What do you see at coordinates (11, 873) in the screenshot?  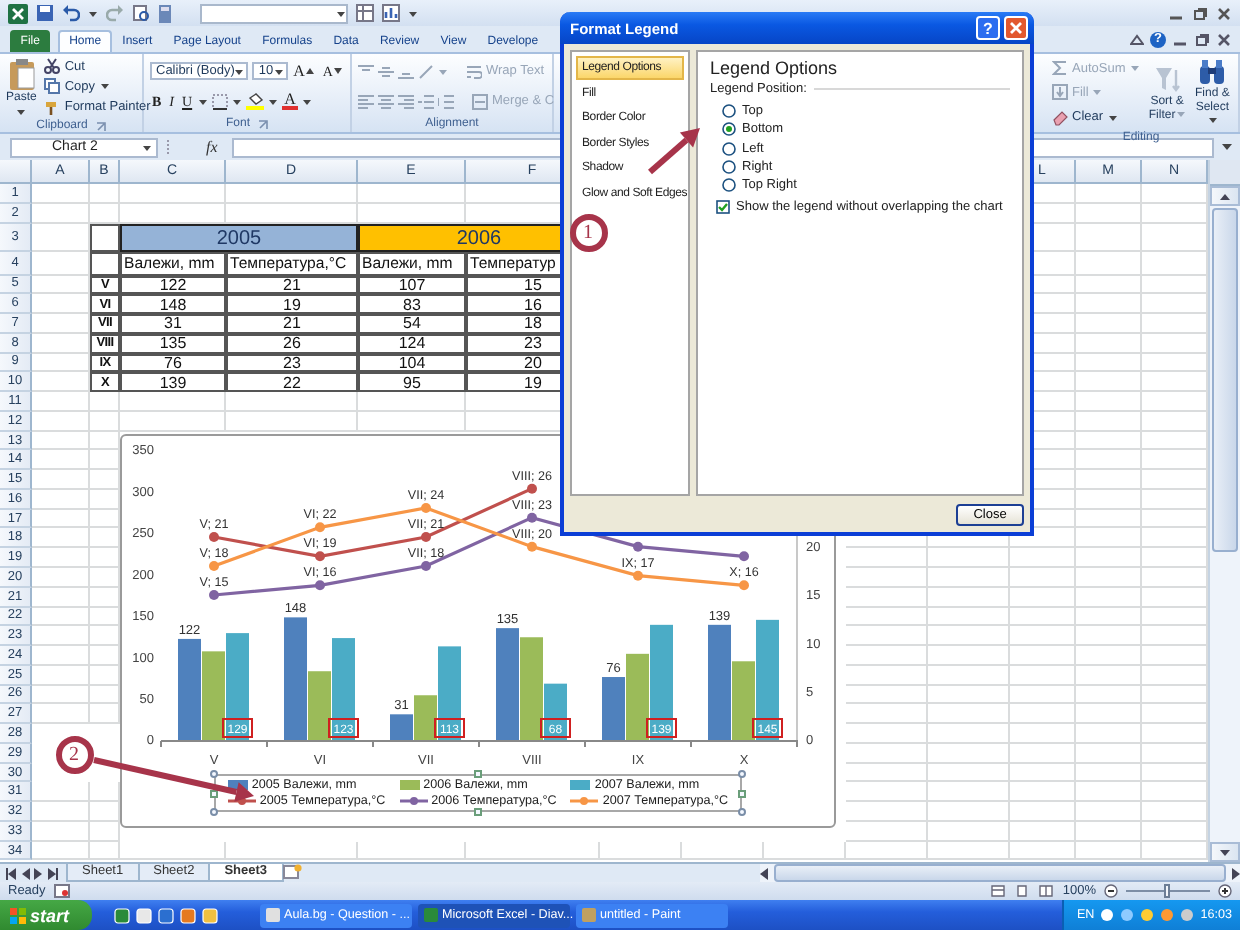 I see `sheet-nav-arrow-icon` at bounding box center [11, 873].